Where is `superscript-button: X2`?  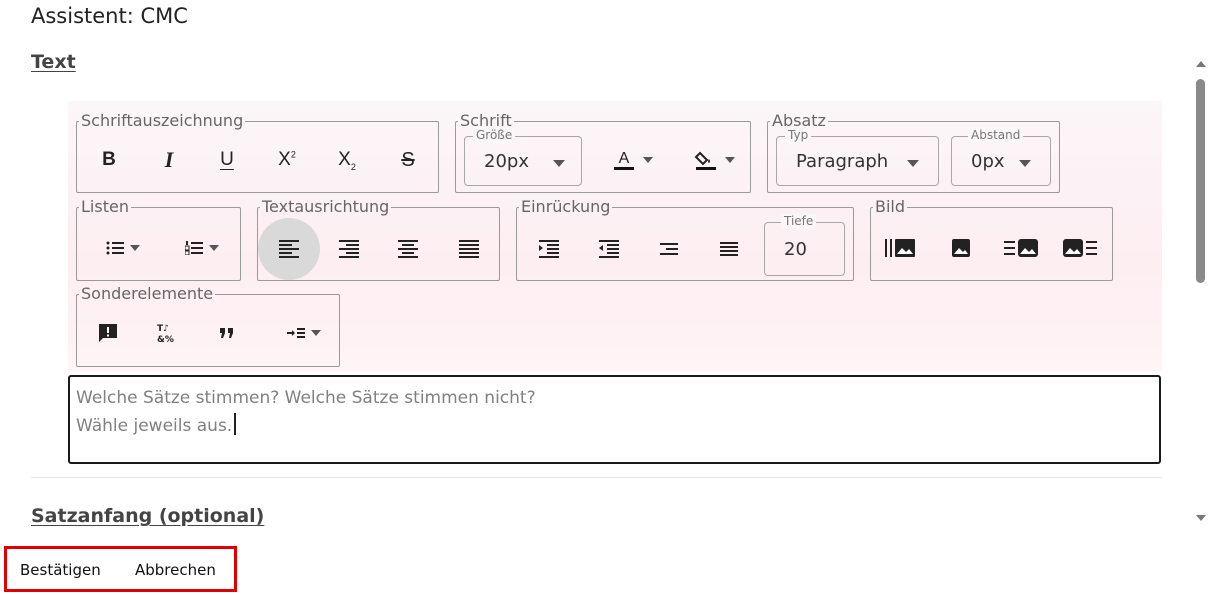
superscript-button: X2 is located at coordinates (287, 160).